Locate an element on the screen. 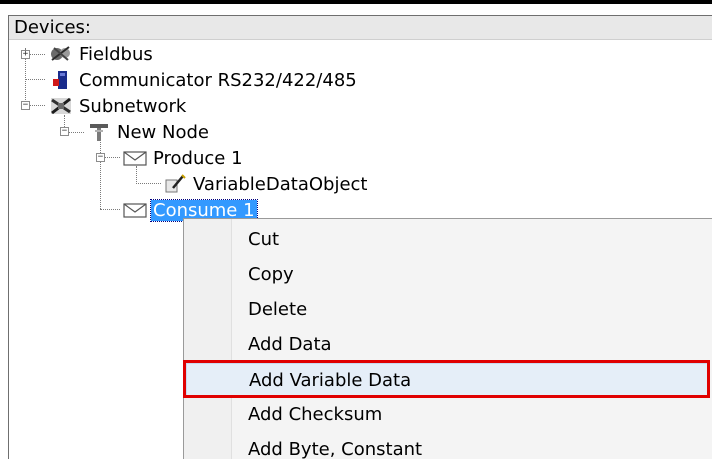 The height and width of the screenshot is (466, 712). tree-node-label: Produce 1 is located at coordinates (198, 158).